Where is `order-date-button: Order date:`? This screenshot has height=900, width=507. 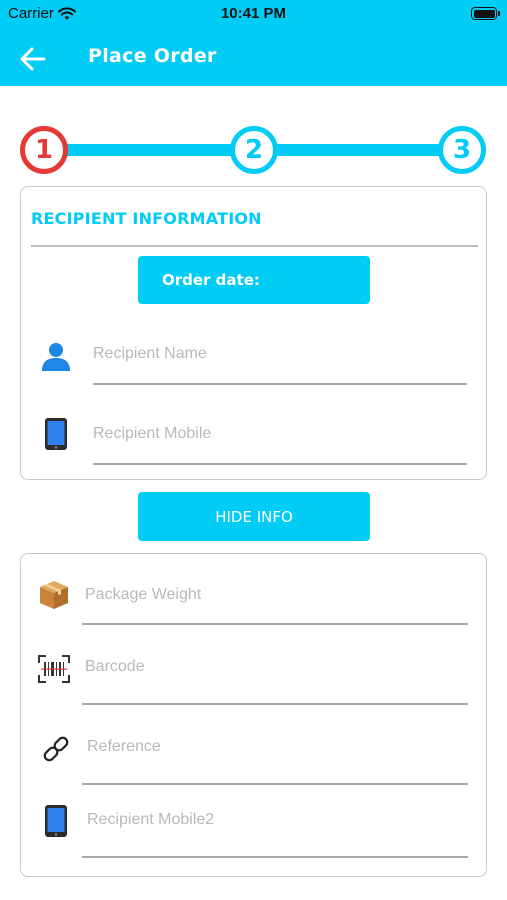
order-date-button: Order date: is located at coordinates (254, 280).